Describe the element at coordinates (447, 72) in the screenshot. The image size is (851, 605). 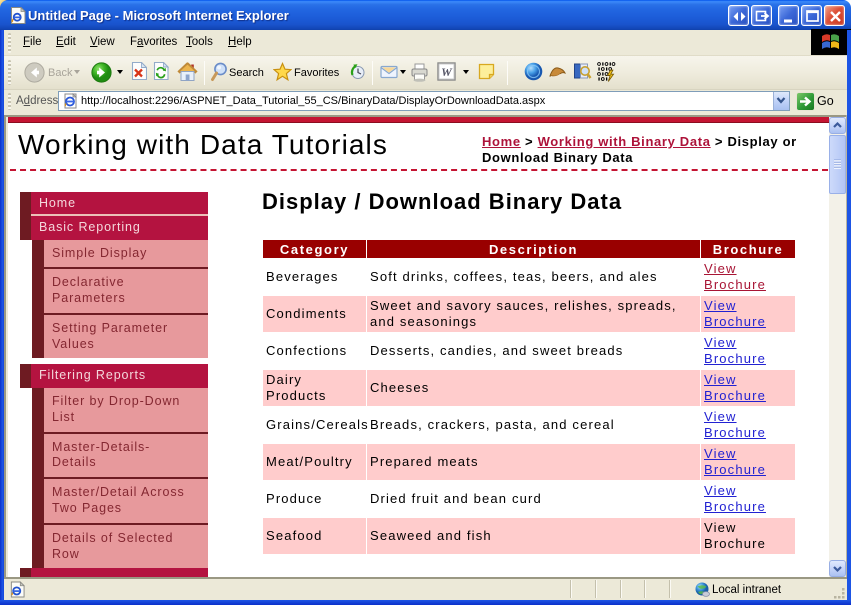
I see `svg-text: W` at that location.